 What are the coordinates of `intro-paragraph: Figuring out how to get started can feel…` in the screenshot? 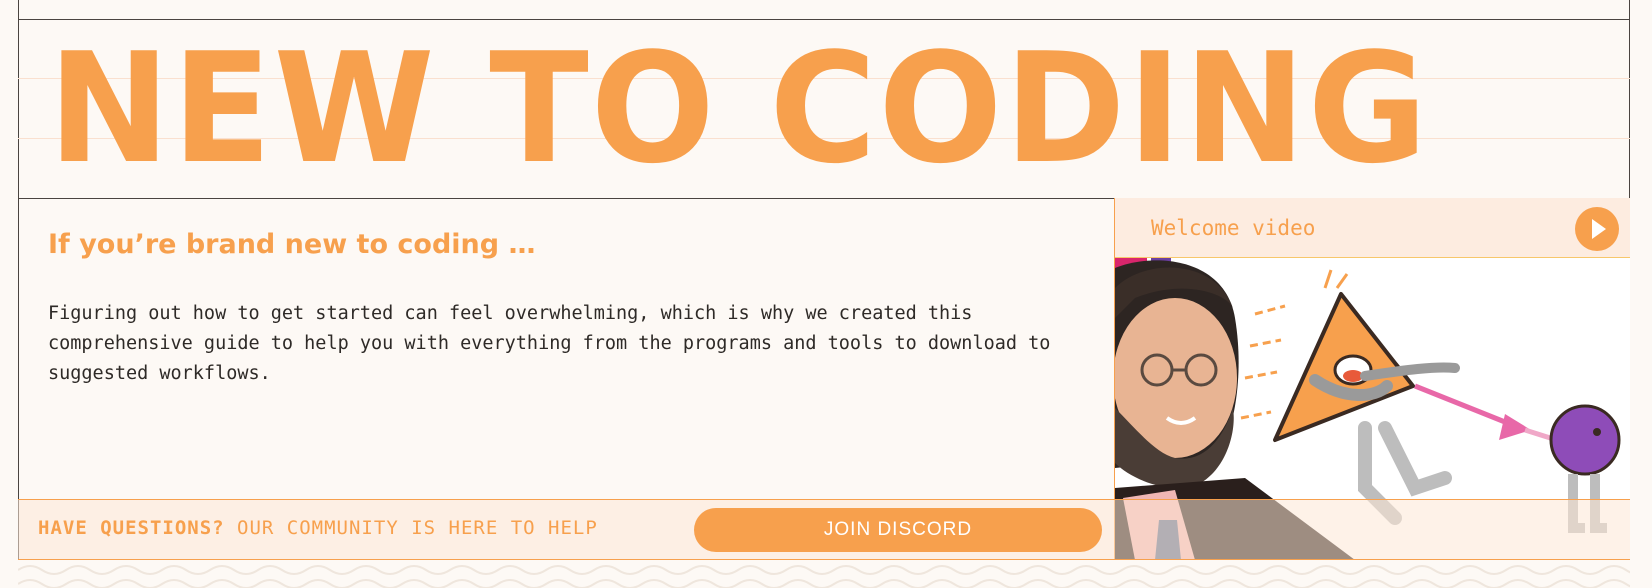 It's located at (549, 343).